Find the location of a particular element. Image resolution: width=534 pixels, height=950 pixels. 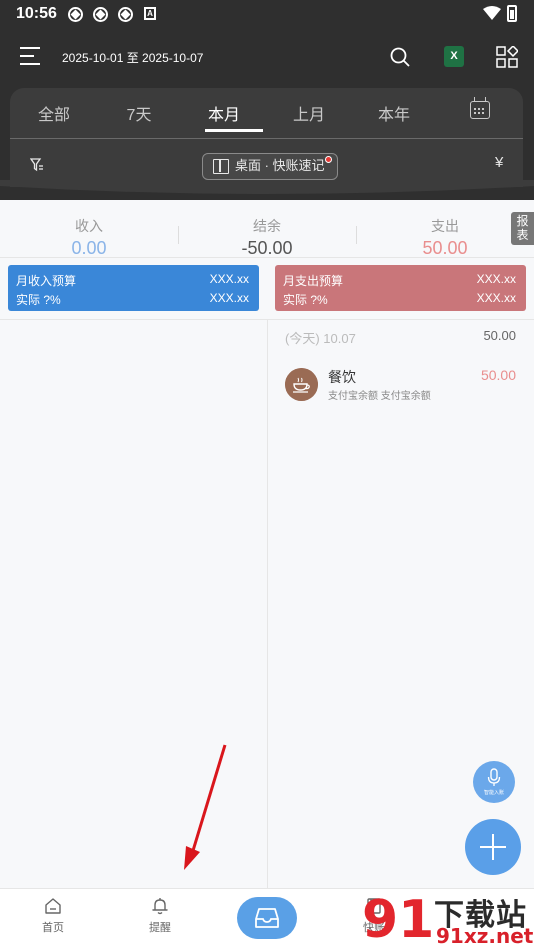

watermark-url: 91xz.net is located at coordinates (485, 936).